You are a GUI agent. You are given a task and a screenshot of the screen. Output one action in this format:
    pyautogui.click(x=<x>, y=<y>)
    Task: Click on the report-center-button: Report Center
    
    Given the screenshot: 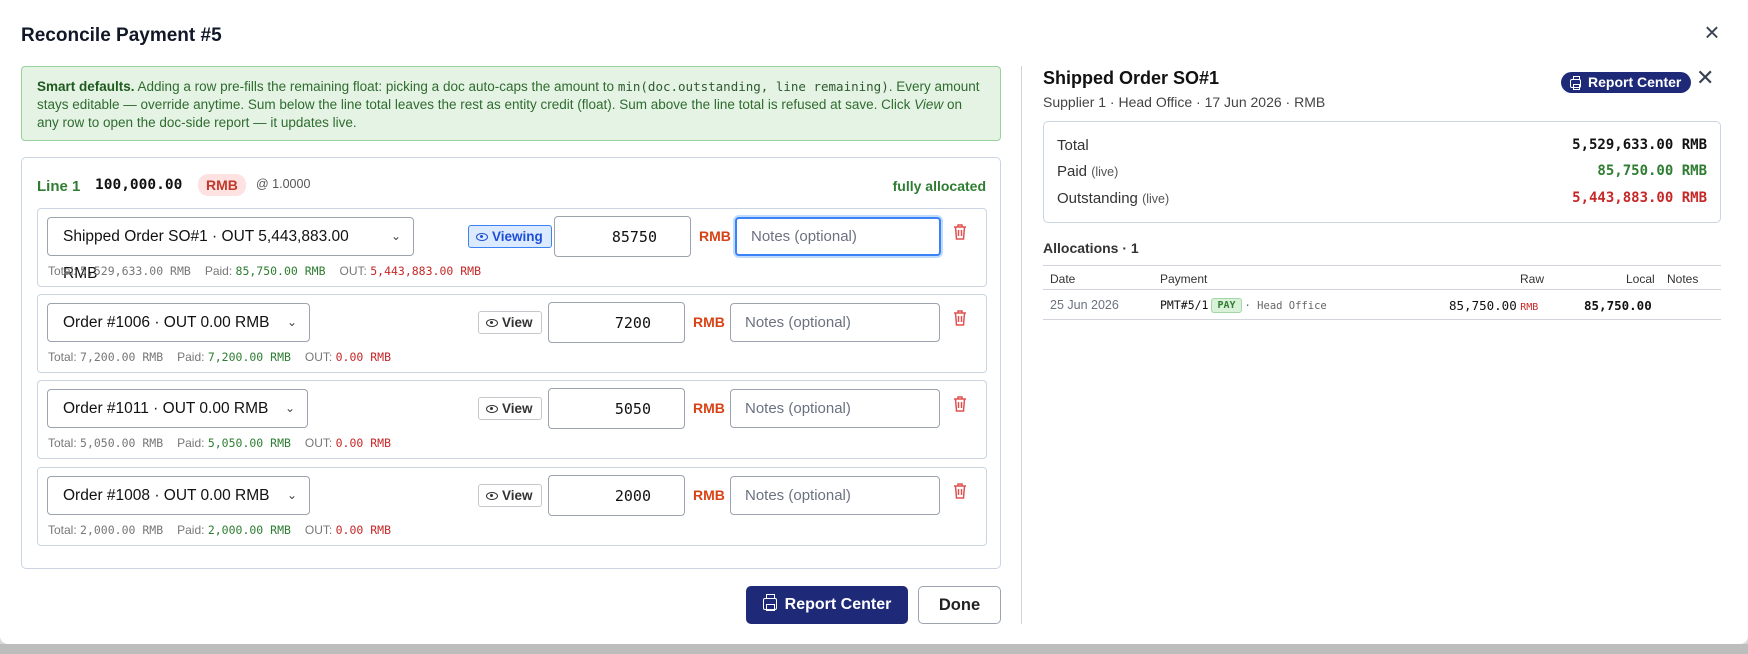 What is the action you would take?
    pyautogui.click(x=827, y=605)
    